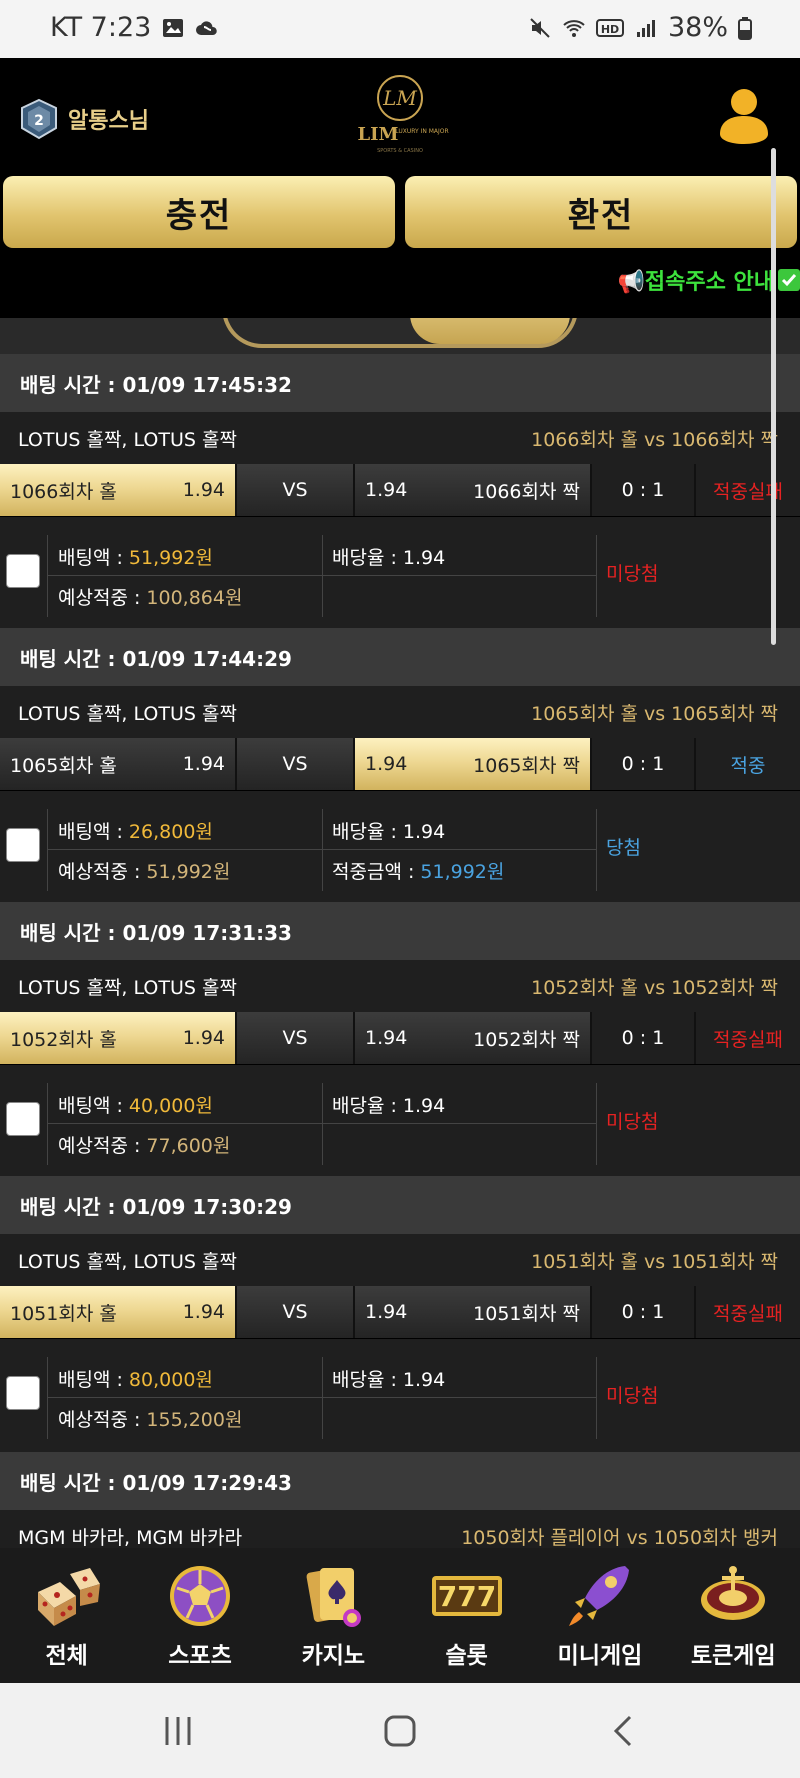 This screenshot has width=800, height=1778. What do you see at coordinates (333, 1615) in the screenshot?
I see `nav-casino: 카지노` at bounding box center [333, 1615].